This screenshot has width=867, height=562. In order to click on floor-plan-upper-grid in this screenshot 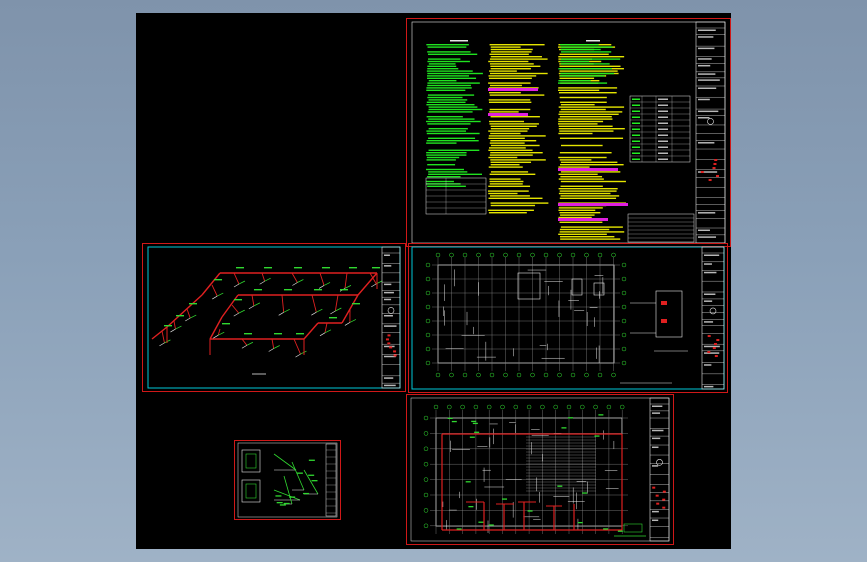, I will do `click(526, 315)`.